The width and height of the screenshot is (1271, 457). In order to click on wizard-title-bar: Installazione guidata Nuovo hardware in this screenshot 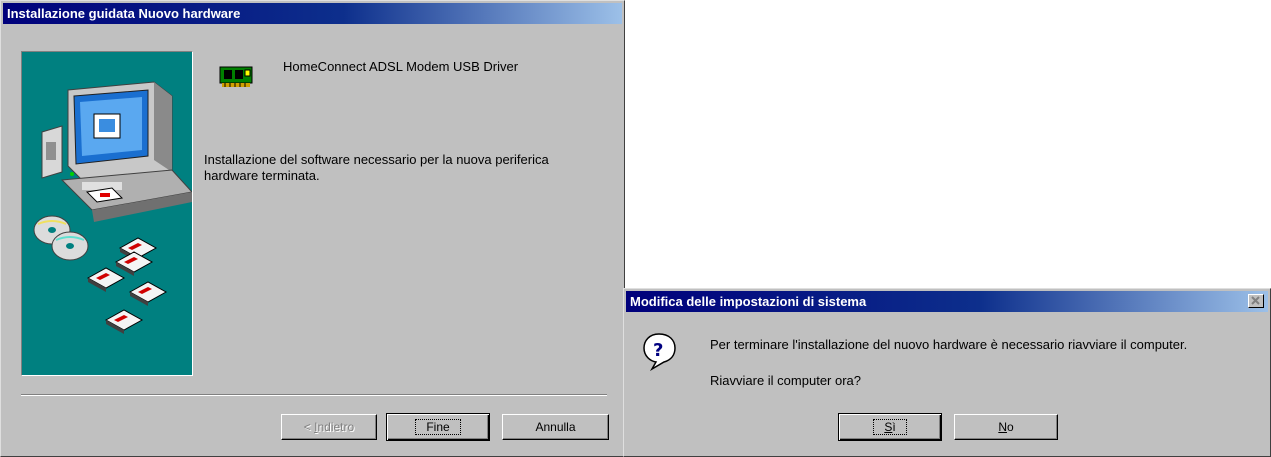, I will do `click(312, 13)`.